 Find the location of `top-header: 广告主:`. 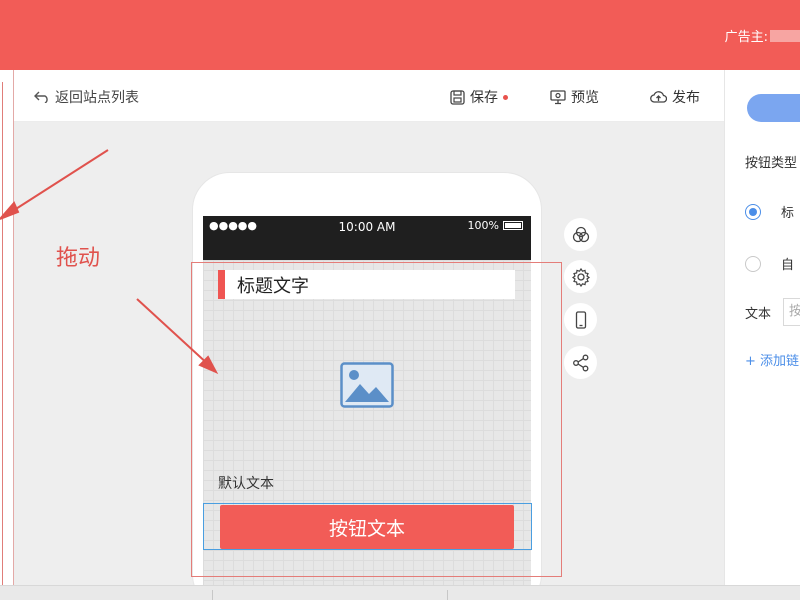

top-header: 广告主: is located at coordinates (400, 35).